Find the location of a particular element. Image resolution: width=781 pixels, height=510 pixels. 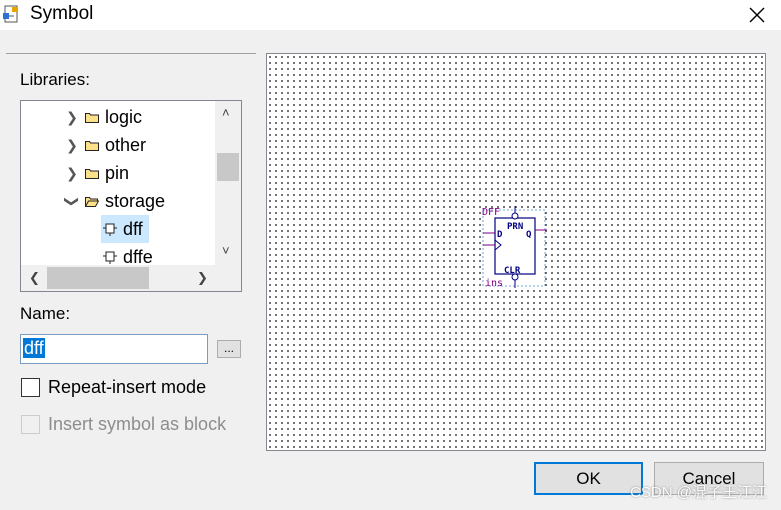

pin-prn-label: PRN is located at coordinates (515, 227).